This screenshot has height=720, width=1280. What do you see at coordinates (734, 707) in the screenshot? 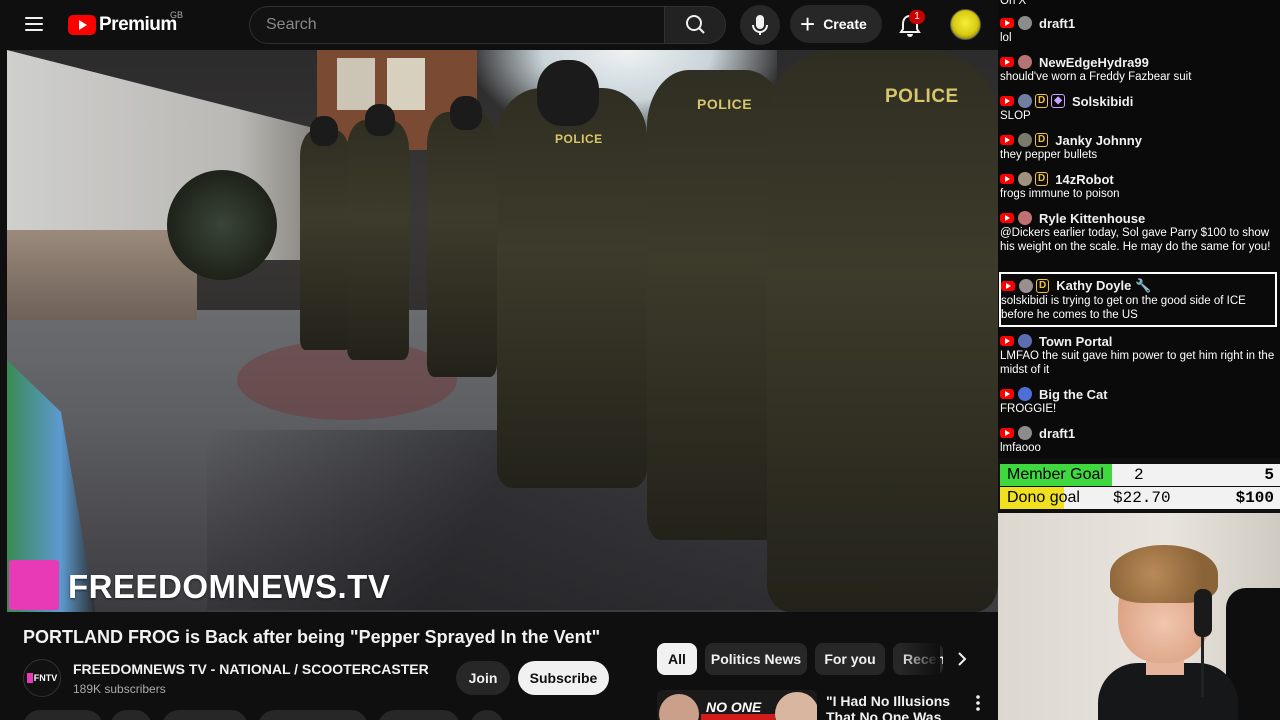
I see `thumbnail-text: NO ONE` at bounding box center [734, 707].